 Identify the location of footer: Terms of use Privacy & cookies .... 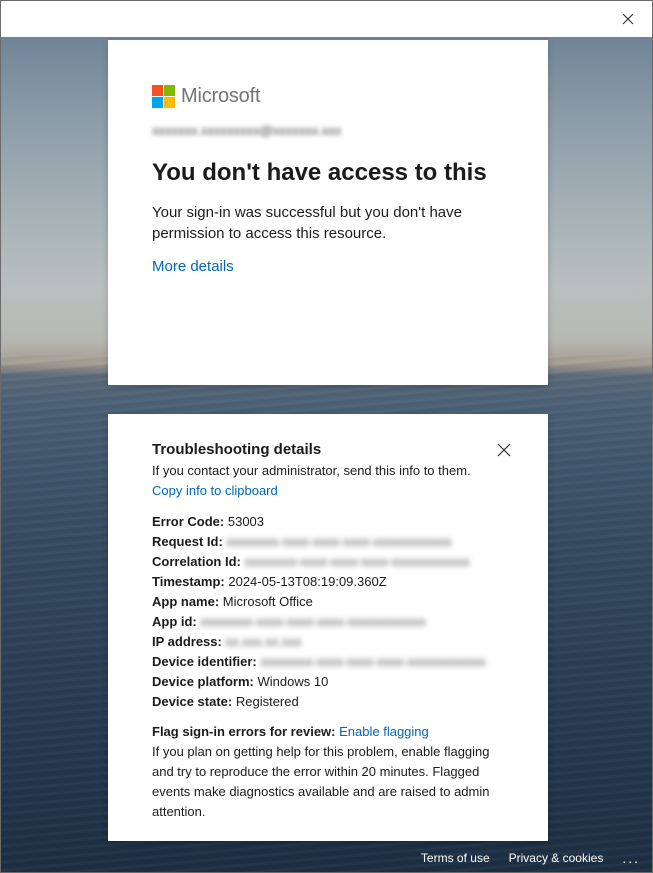
(536, 858).